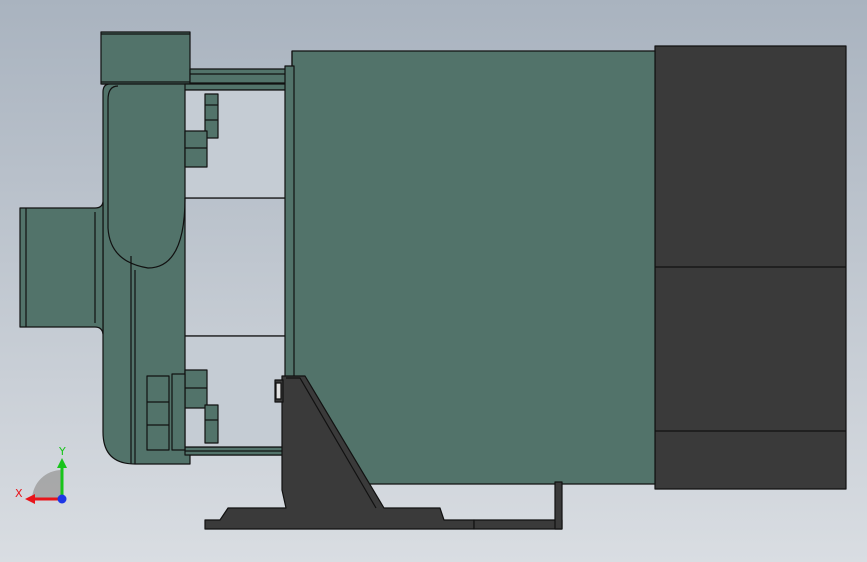  Describe the element at coordinates (145, 58) in the screenshot. I see `outlet-pipe` at that location.